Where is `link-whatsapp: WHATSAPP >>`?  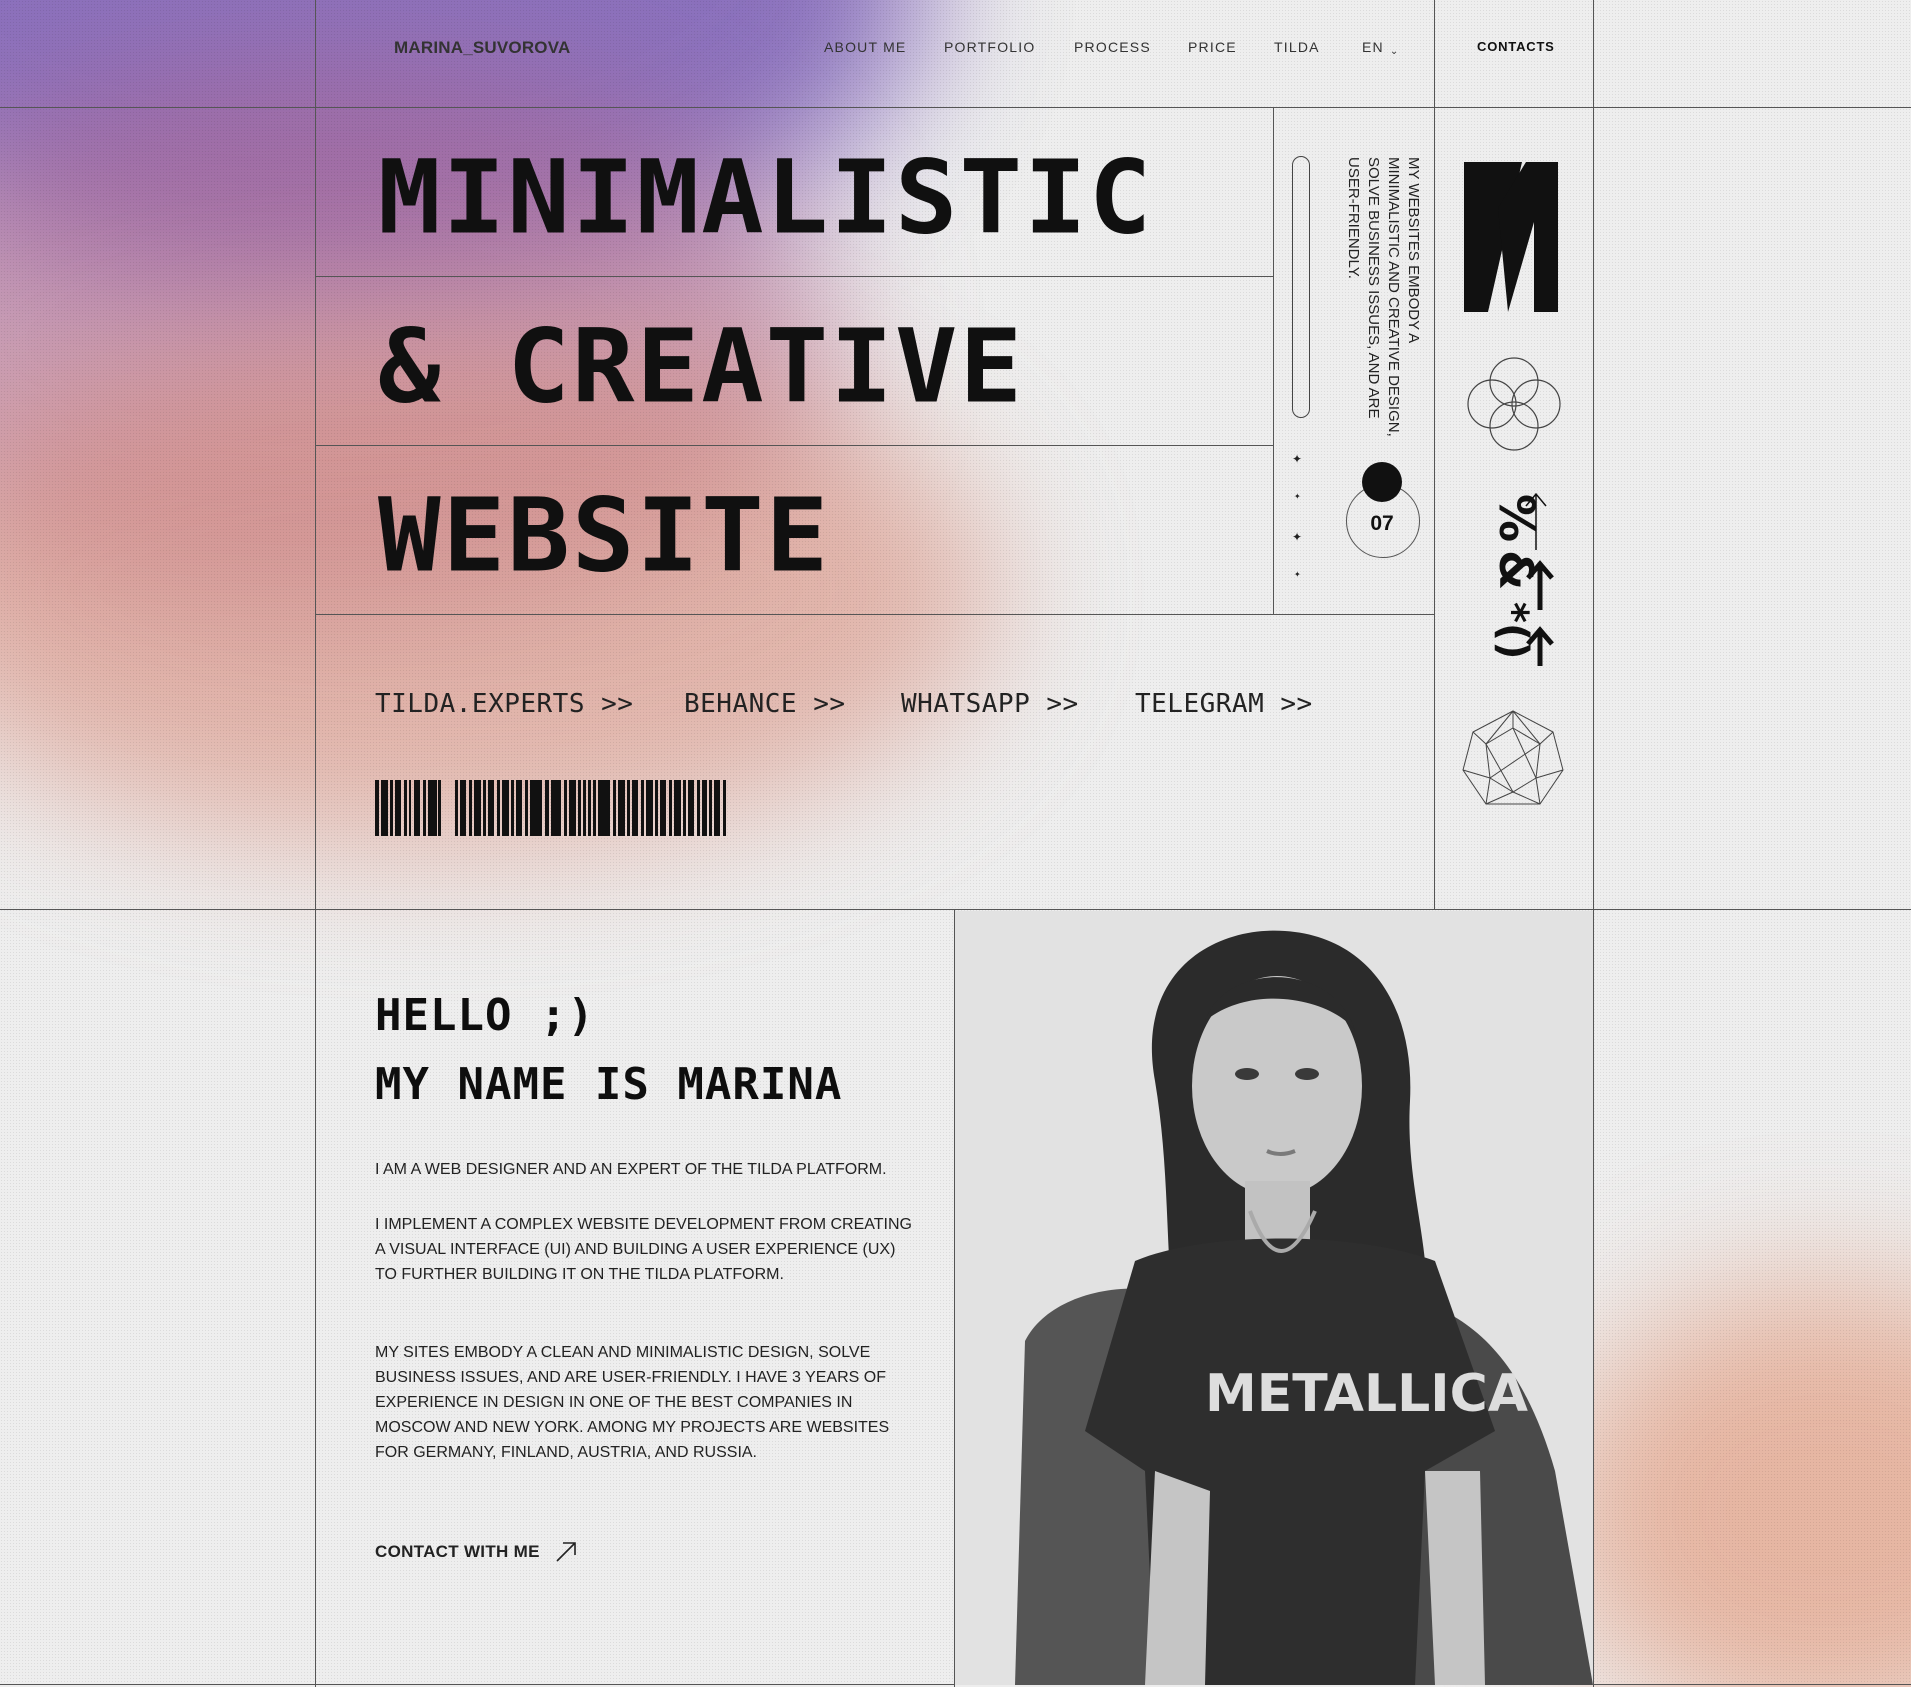 link-whatsapp: WHATSAPP >> is located at coordinates (990, 704).